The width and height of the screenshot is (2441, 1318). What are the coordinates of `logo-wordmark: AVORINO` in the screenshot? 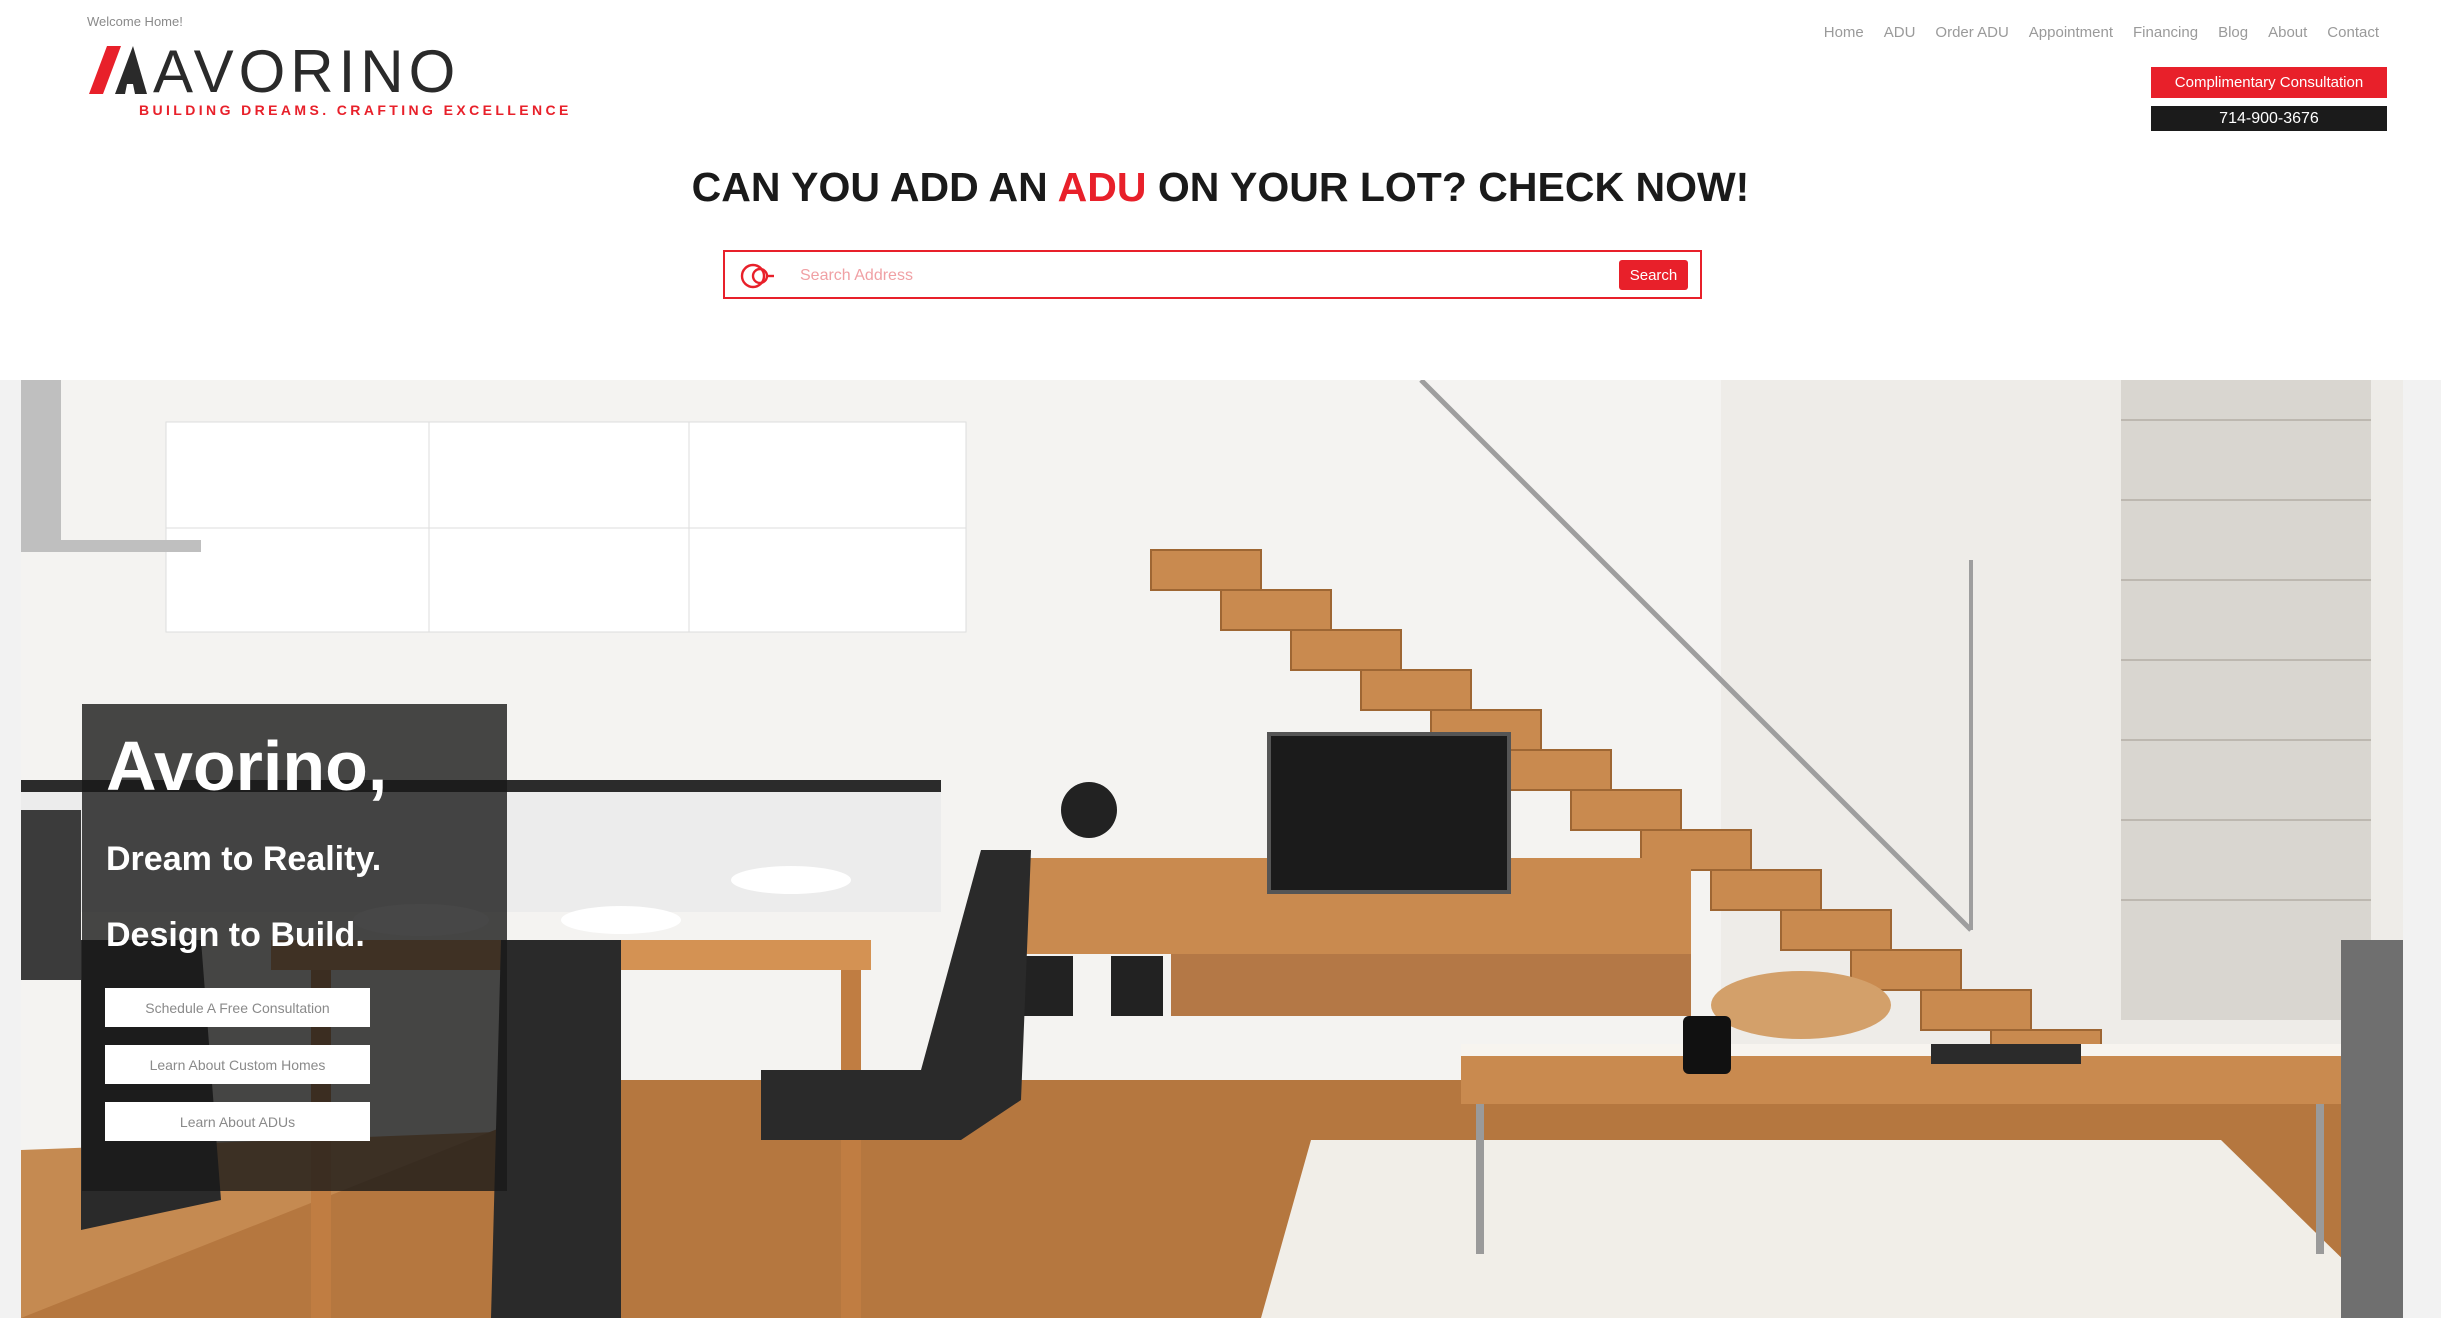 It's located at (273, 71).